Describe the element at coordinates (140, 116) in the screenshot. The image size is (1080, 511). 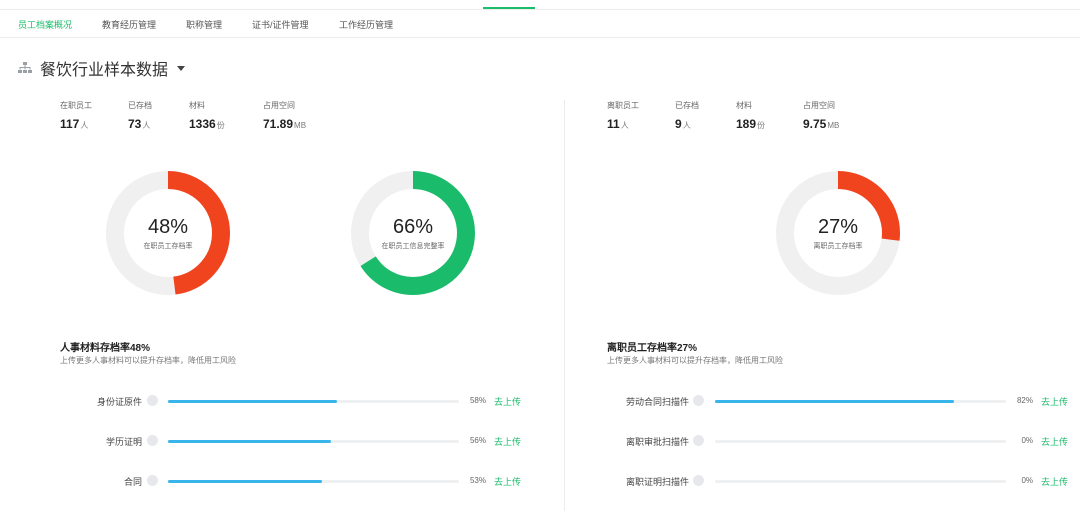
I see `stat-archived: 已存档 73人` at that location.